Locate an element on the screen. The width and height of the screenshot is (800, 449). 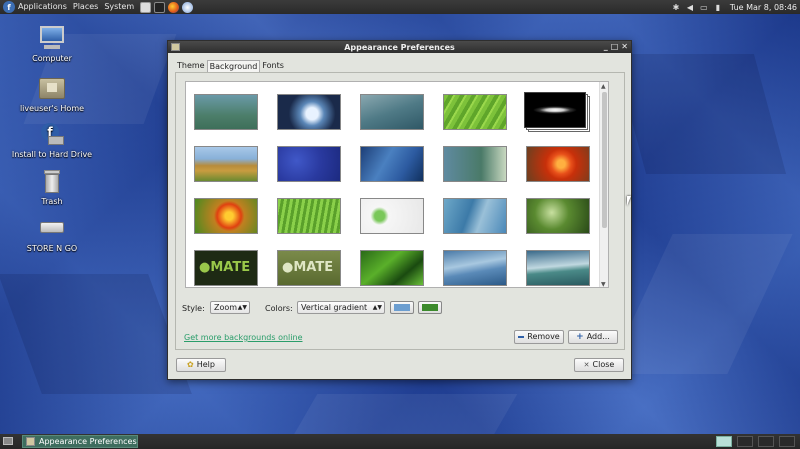
style-combo: Zoom ▲▼ is located at coordinates (230, 307).